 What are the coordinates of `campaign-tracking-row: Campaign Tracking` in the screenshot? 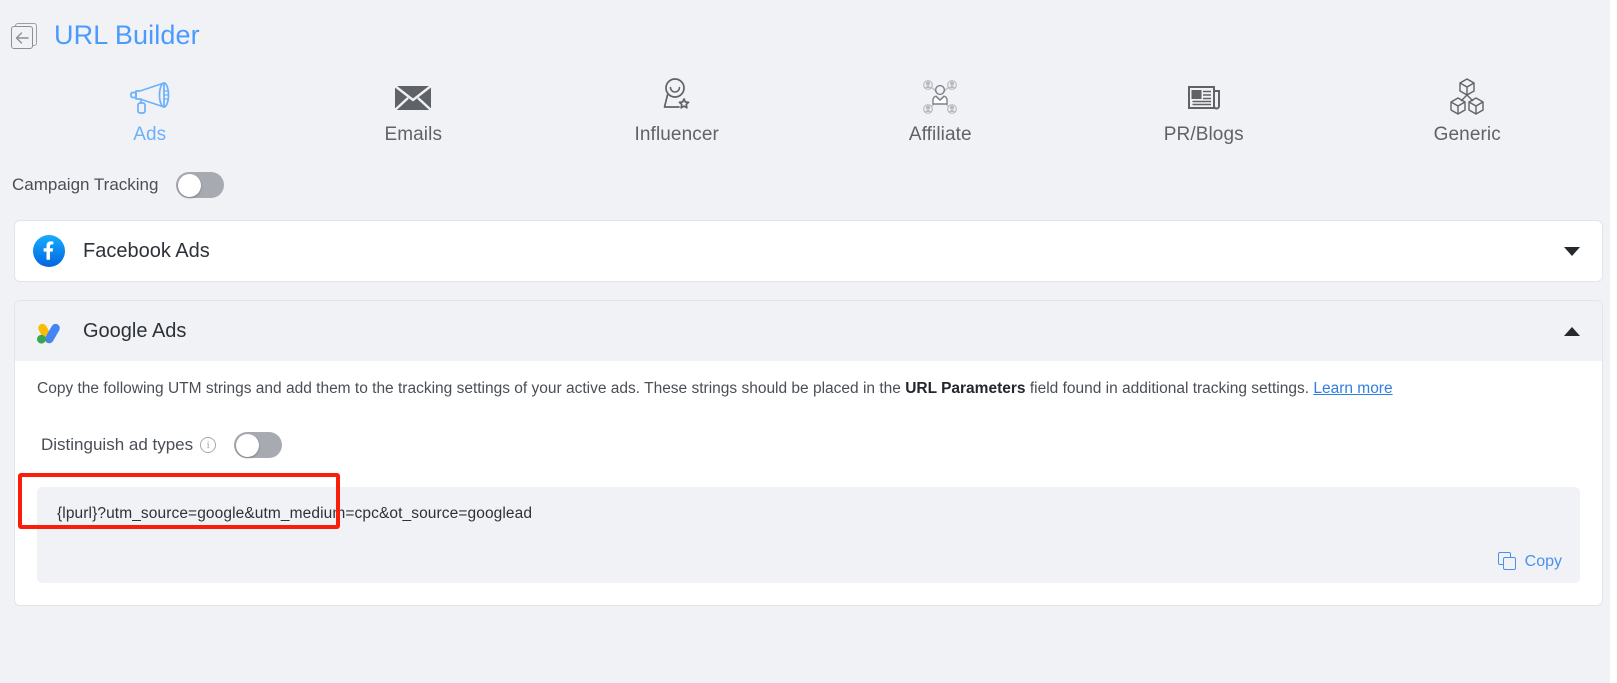 It's located at (814, 185).